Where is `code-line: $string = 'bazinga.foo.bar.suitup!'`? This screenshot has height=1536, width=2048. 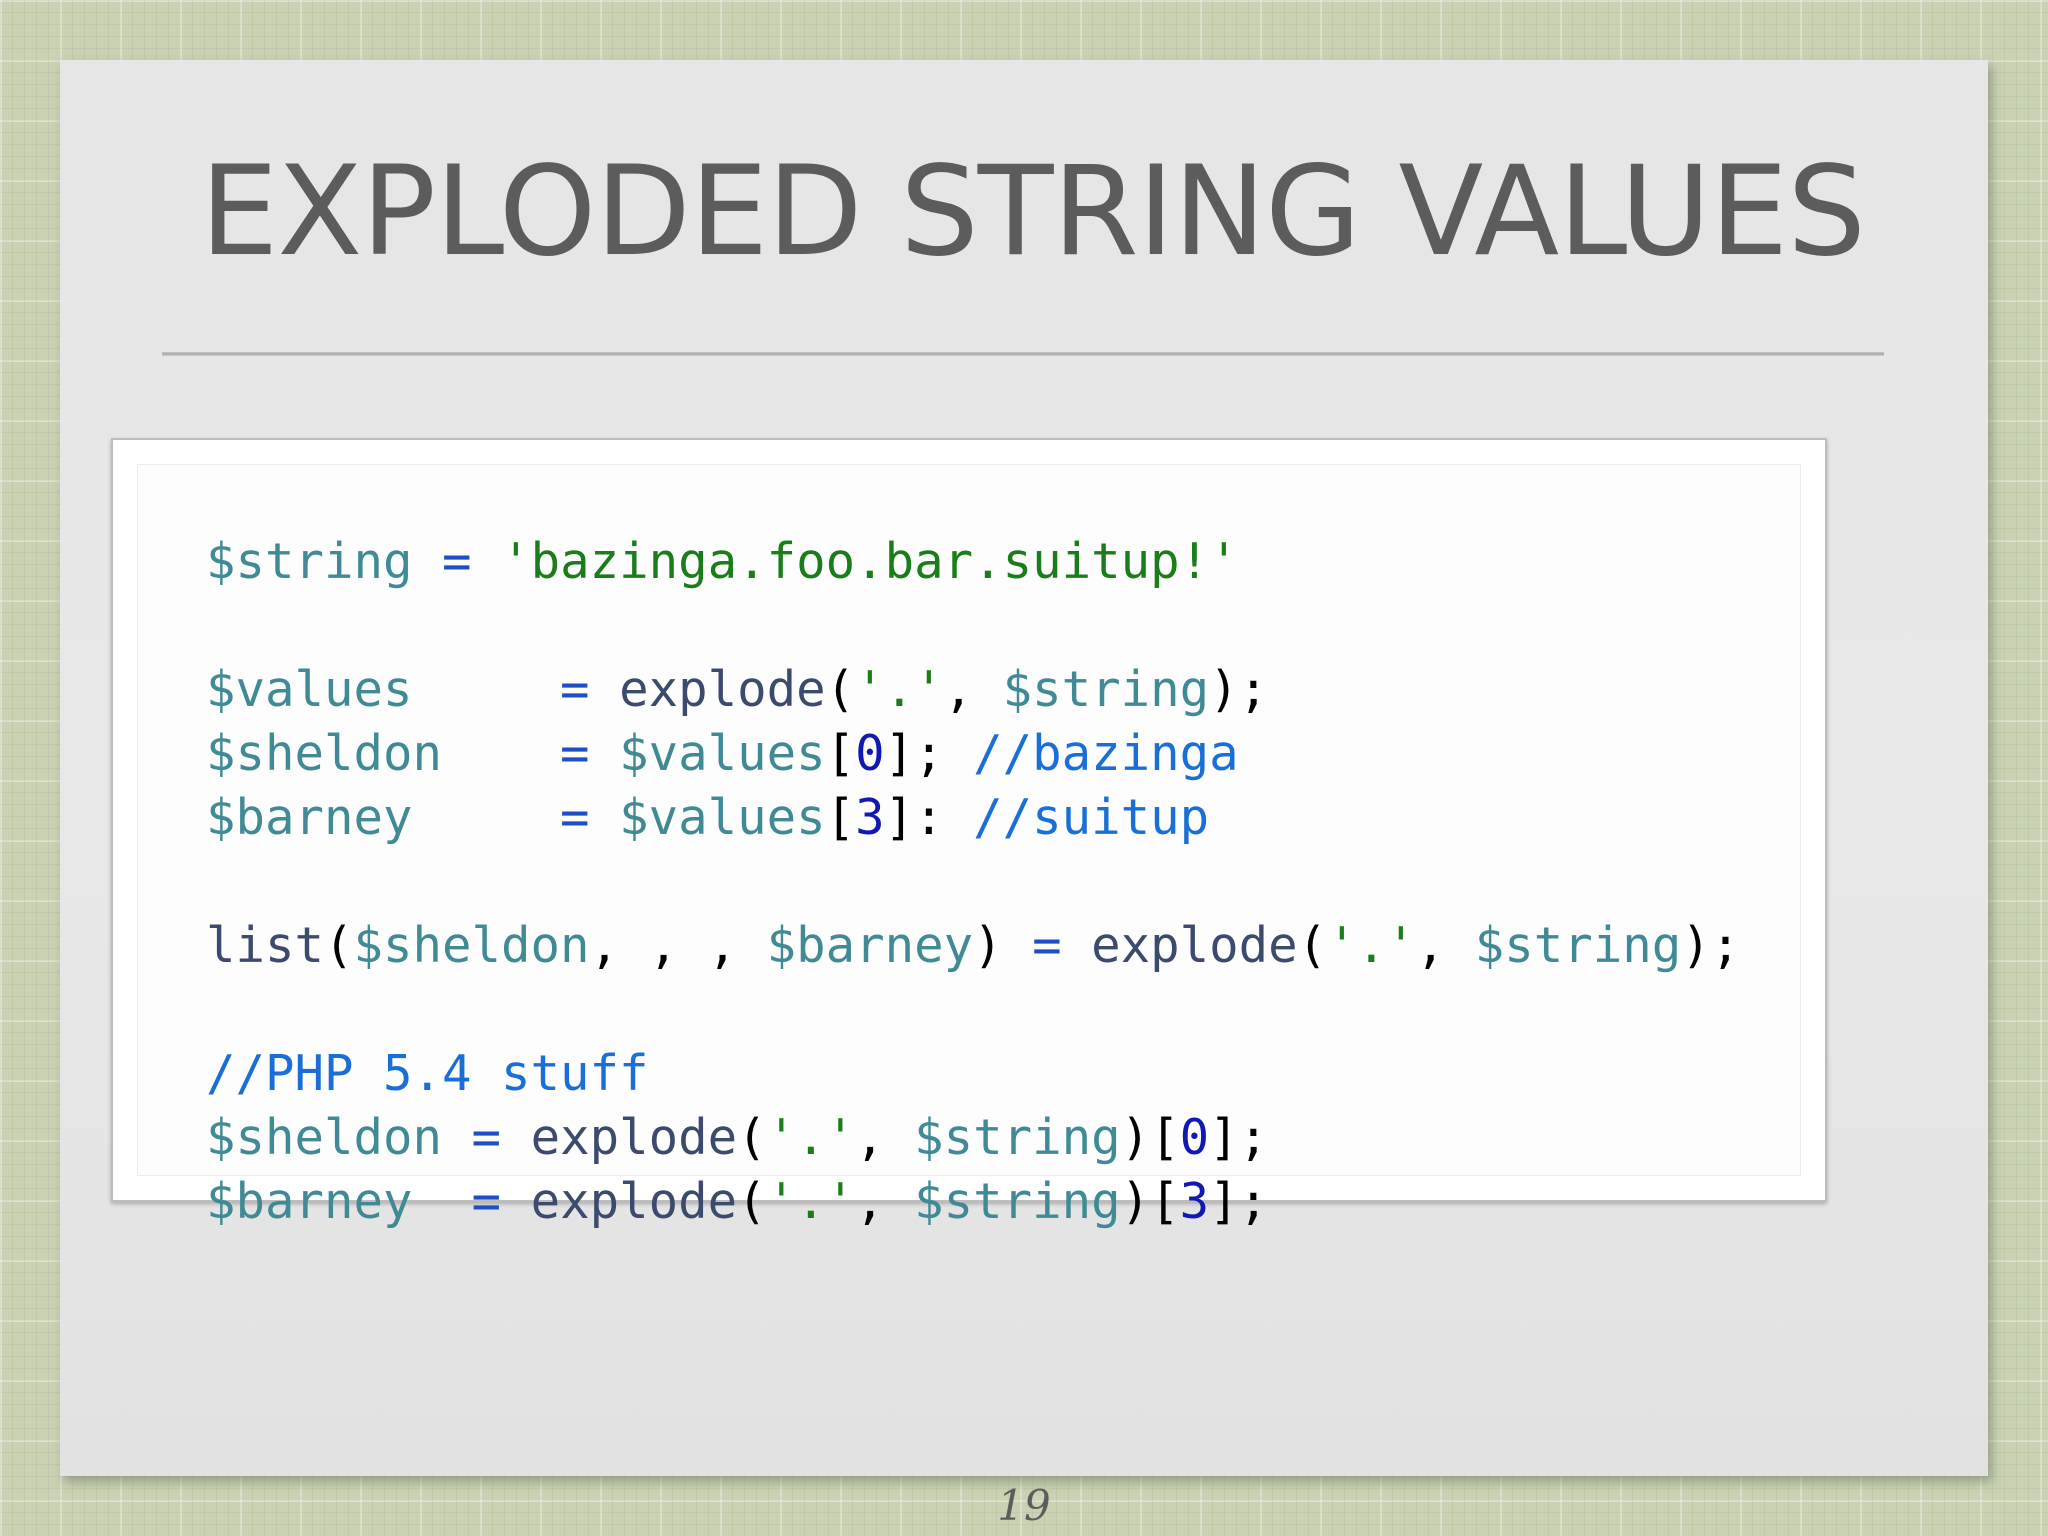
code-line: $string = 'bazinga.foo.bar.suitup!' is located at coordinates (973, 562).